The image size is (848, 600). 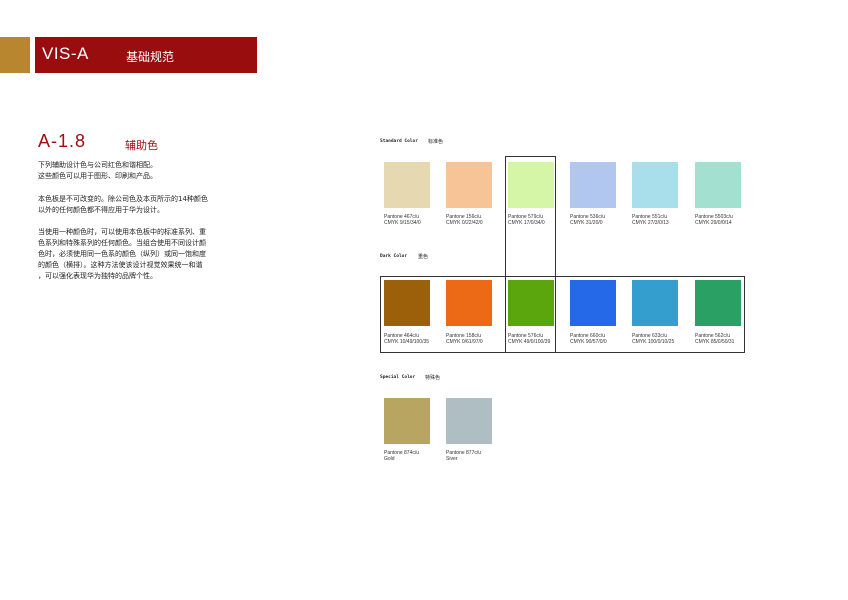 What do you see at coordinates (398, 377) in the screenshot?
I see `special-color-label: Special Color` at bounding box center [398, 377].